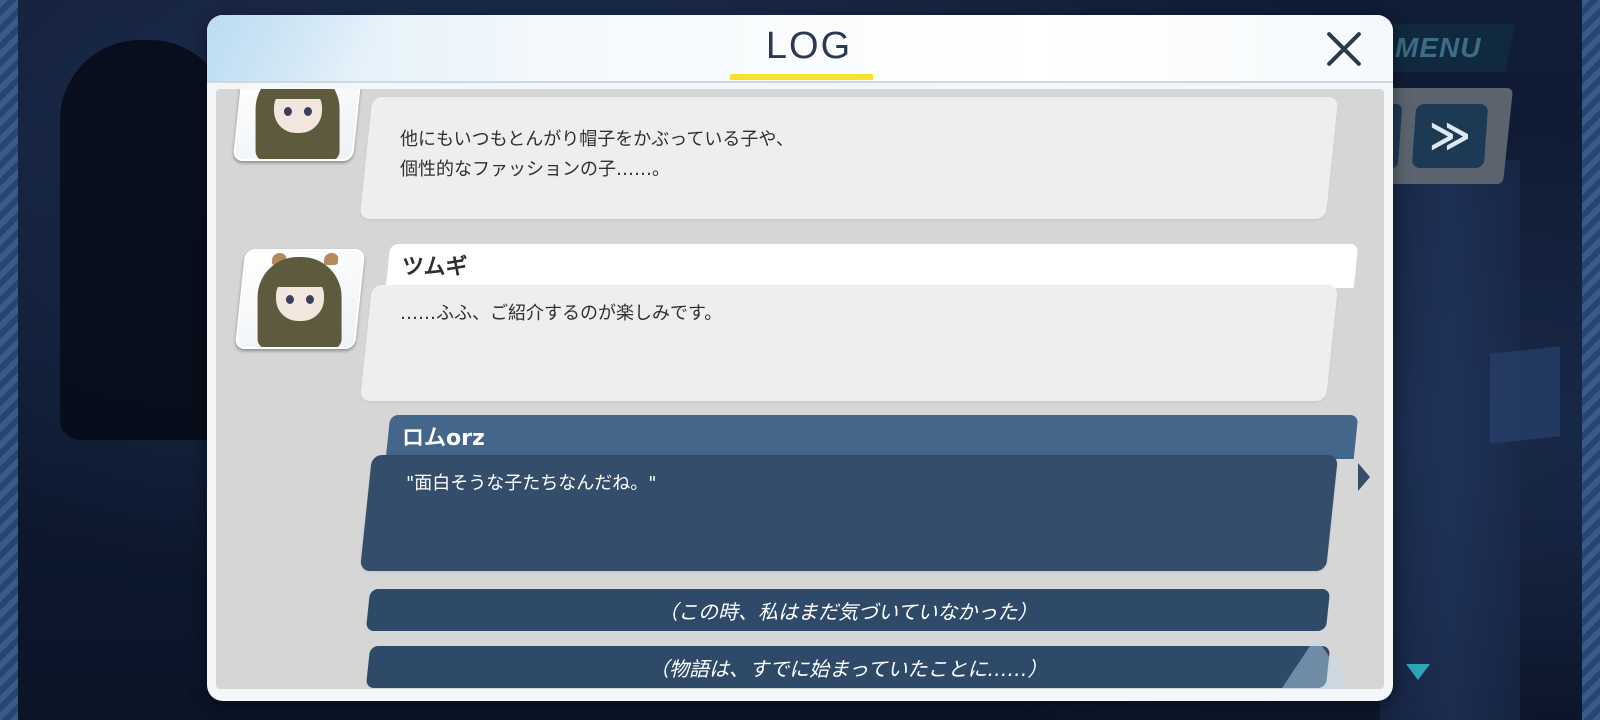 The height and width of the screenshot is (720, 1600). I want to click on narration-bar: （この時、私はまだ気づいていなかった）, so click(848, 610).